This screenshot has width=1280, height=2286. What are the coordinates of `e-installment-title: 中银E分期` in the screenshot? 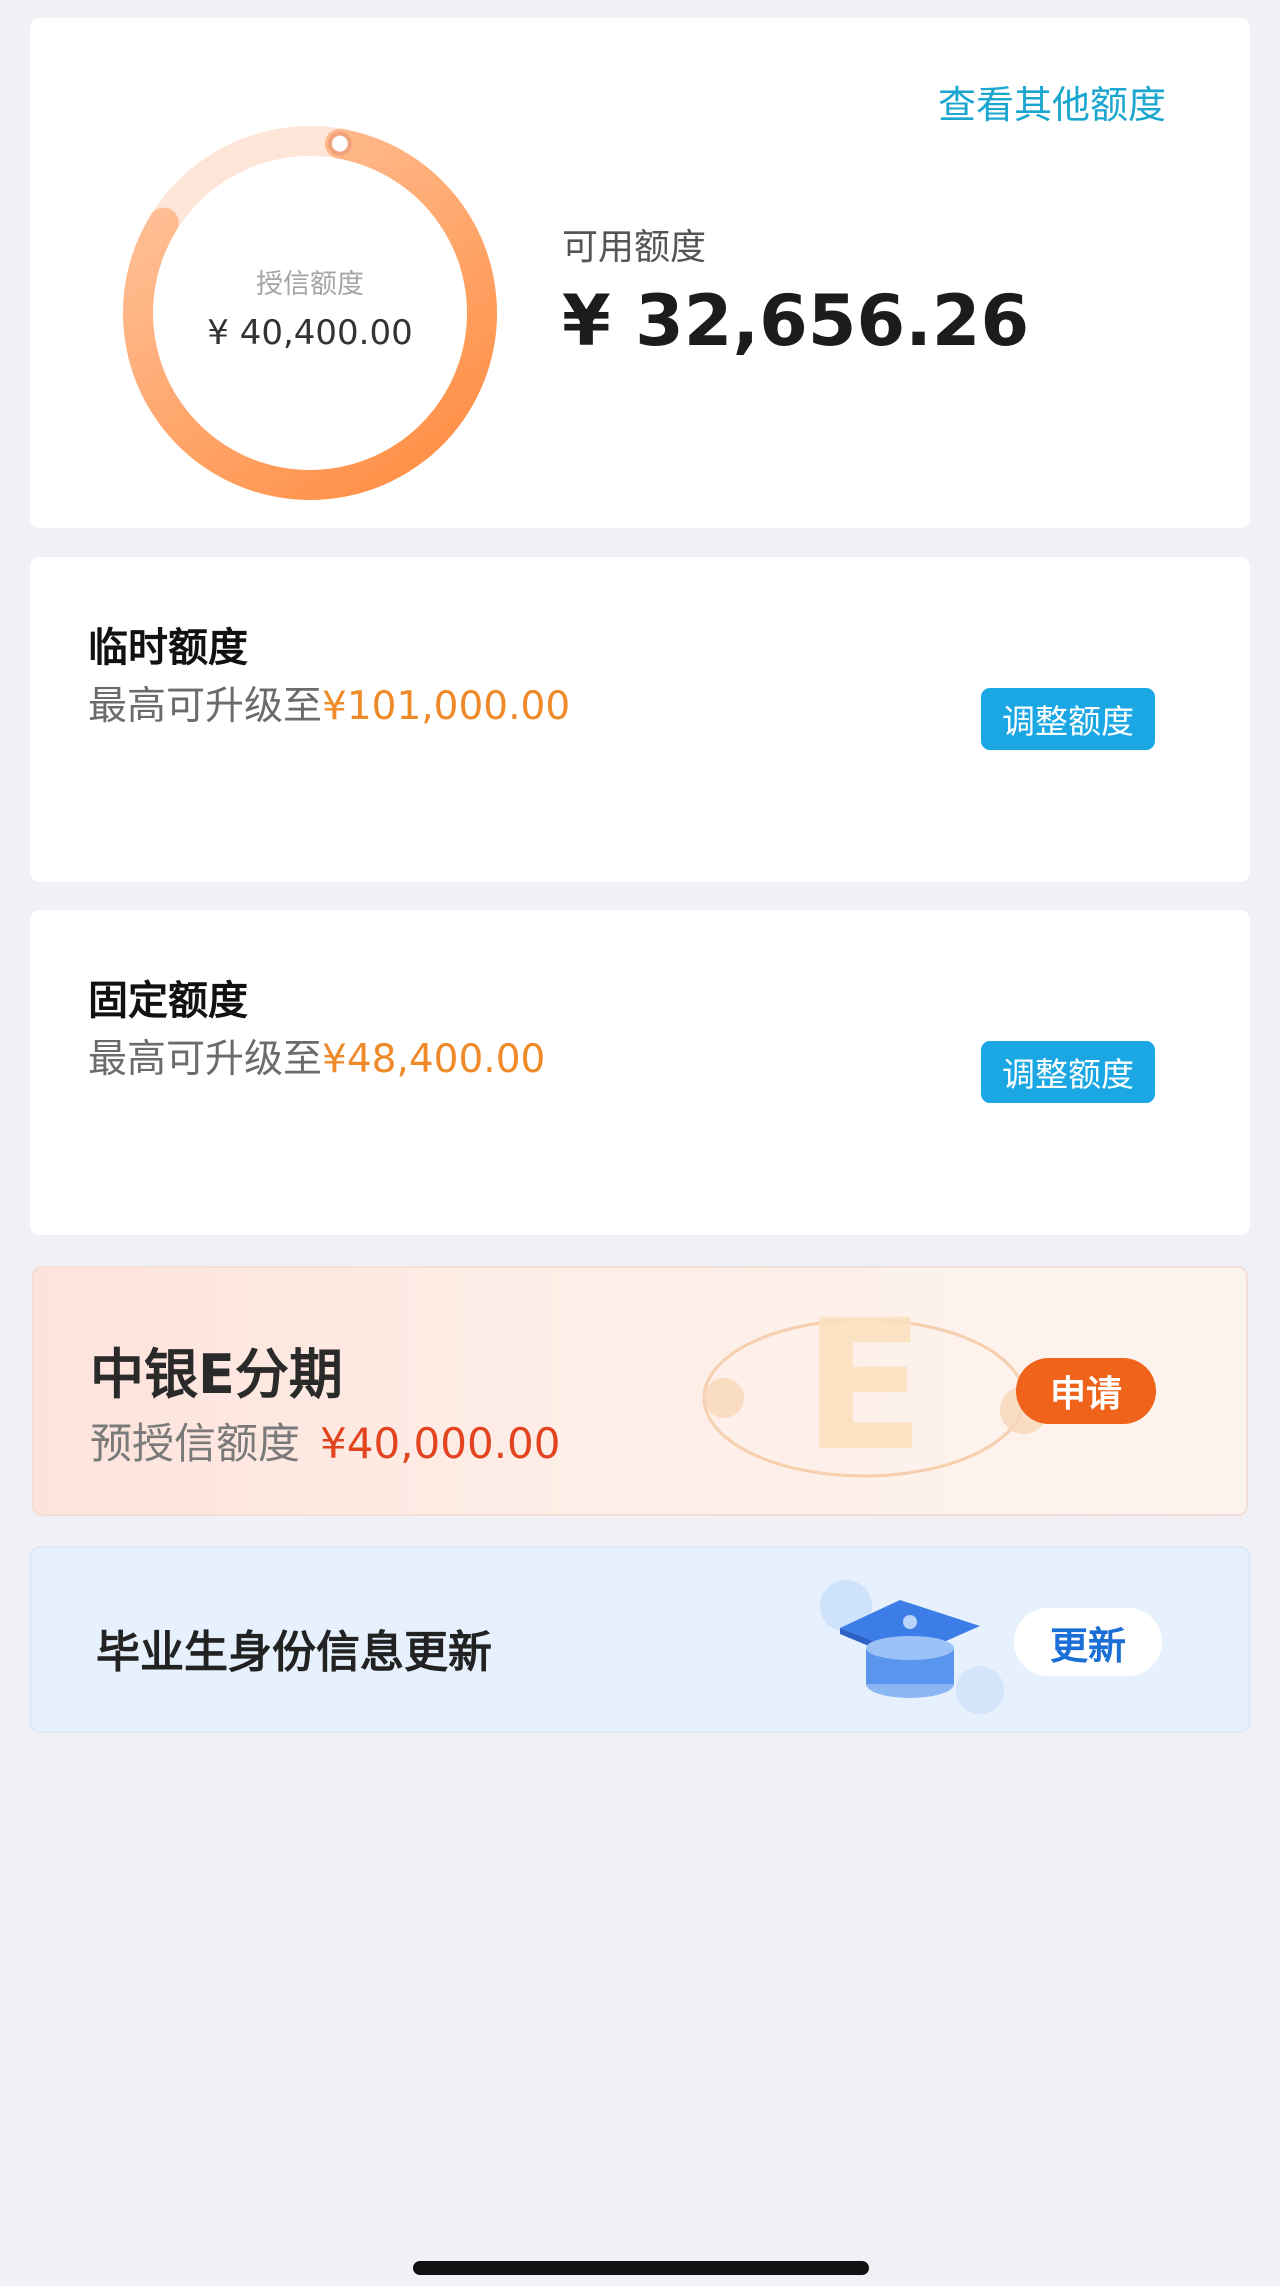 It's located at (216, 1374).